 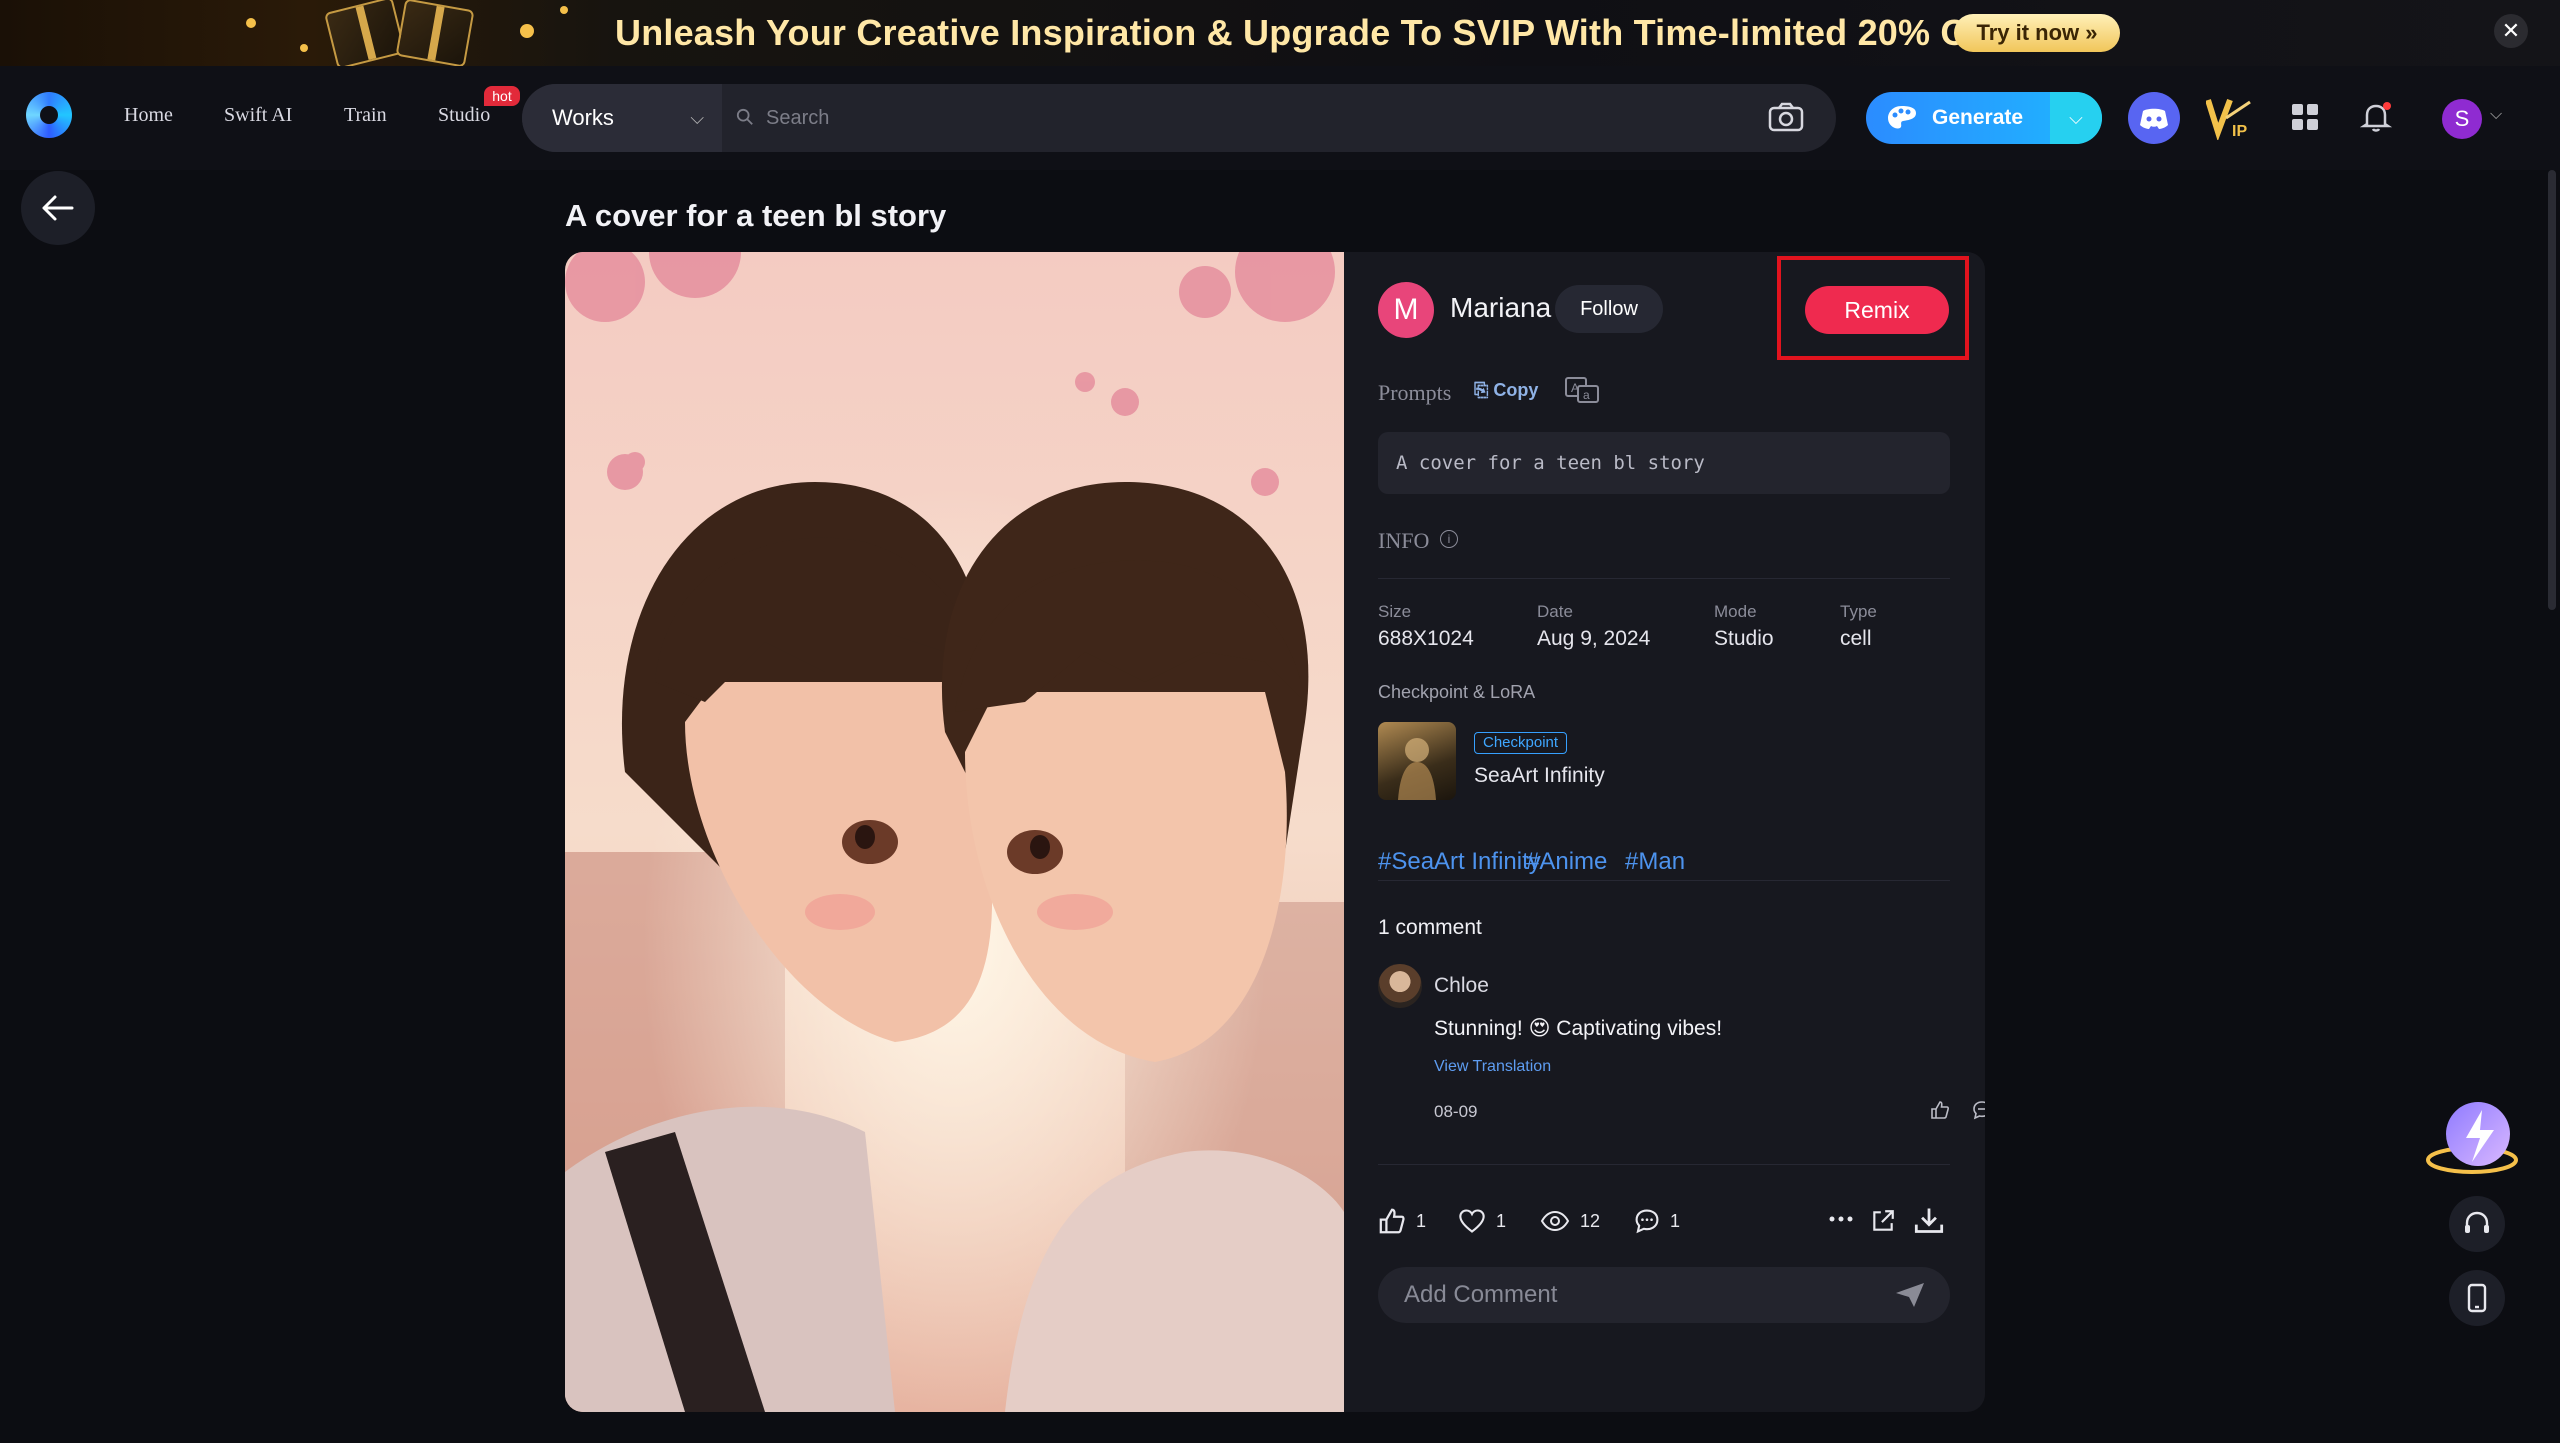 What do you see at coordinates (1586, 395) in the screenshot?
I see `svg-text: a` at bounding box center [1586, 395].